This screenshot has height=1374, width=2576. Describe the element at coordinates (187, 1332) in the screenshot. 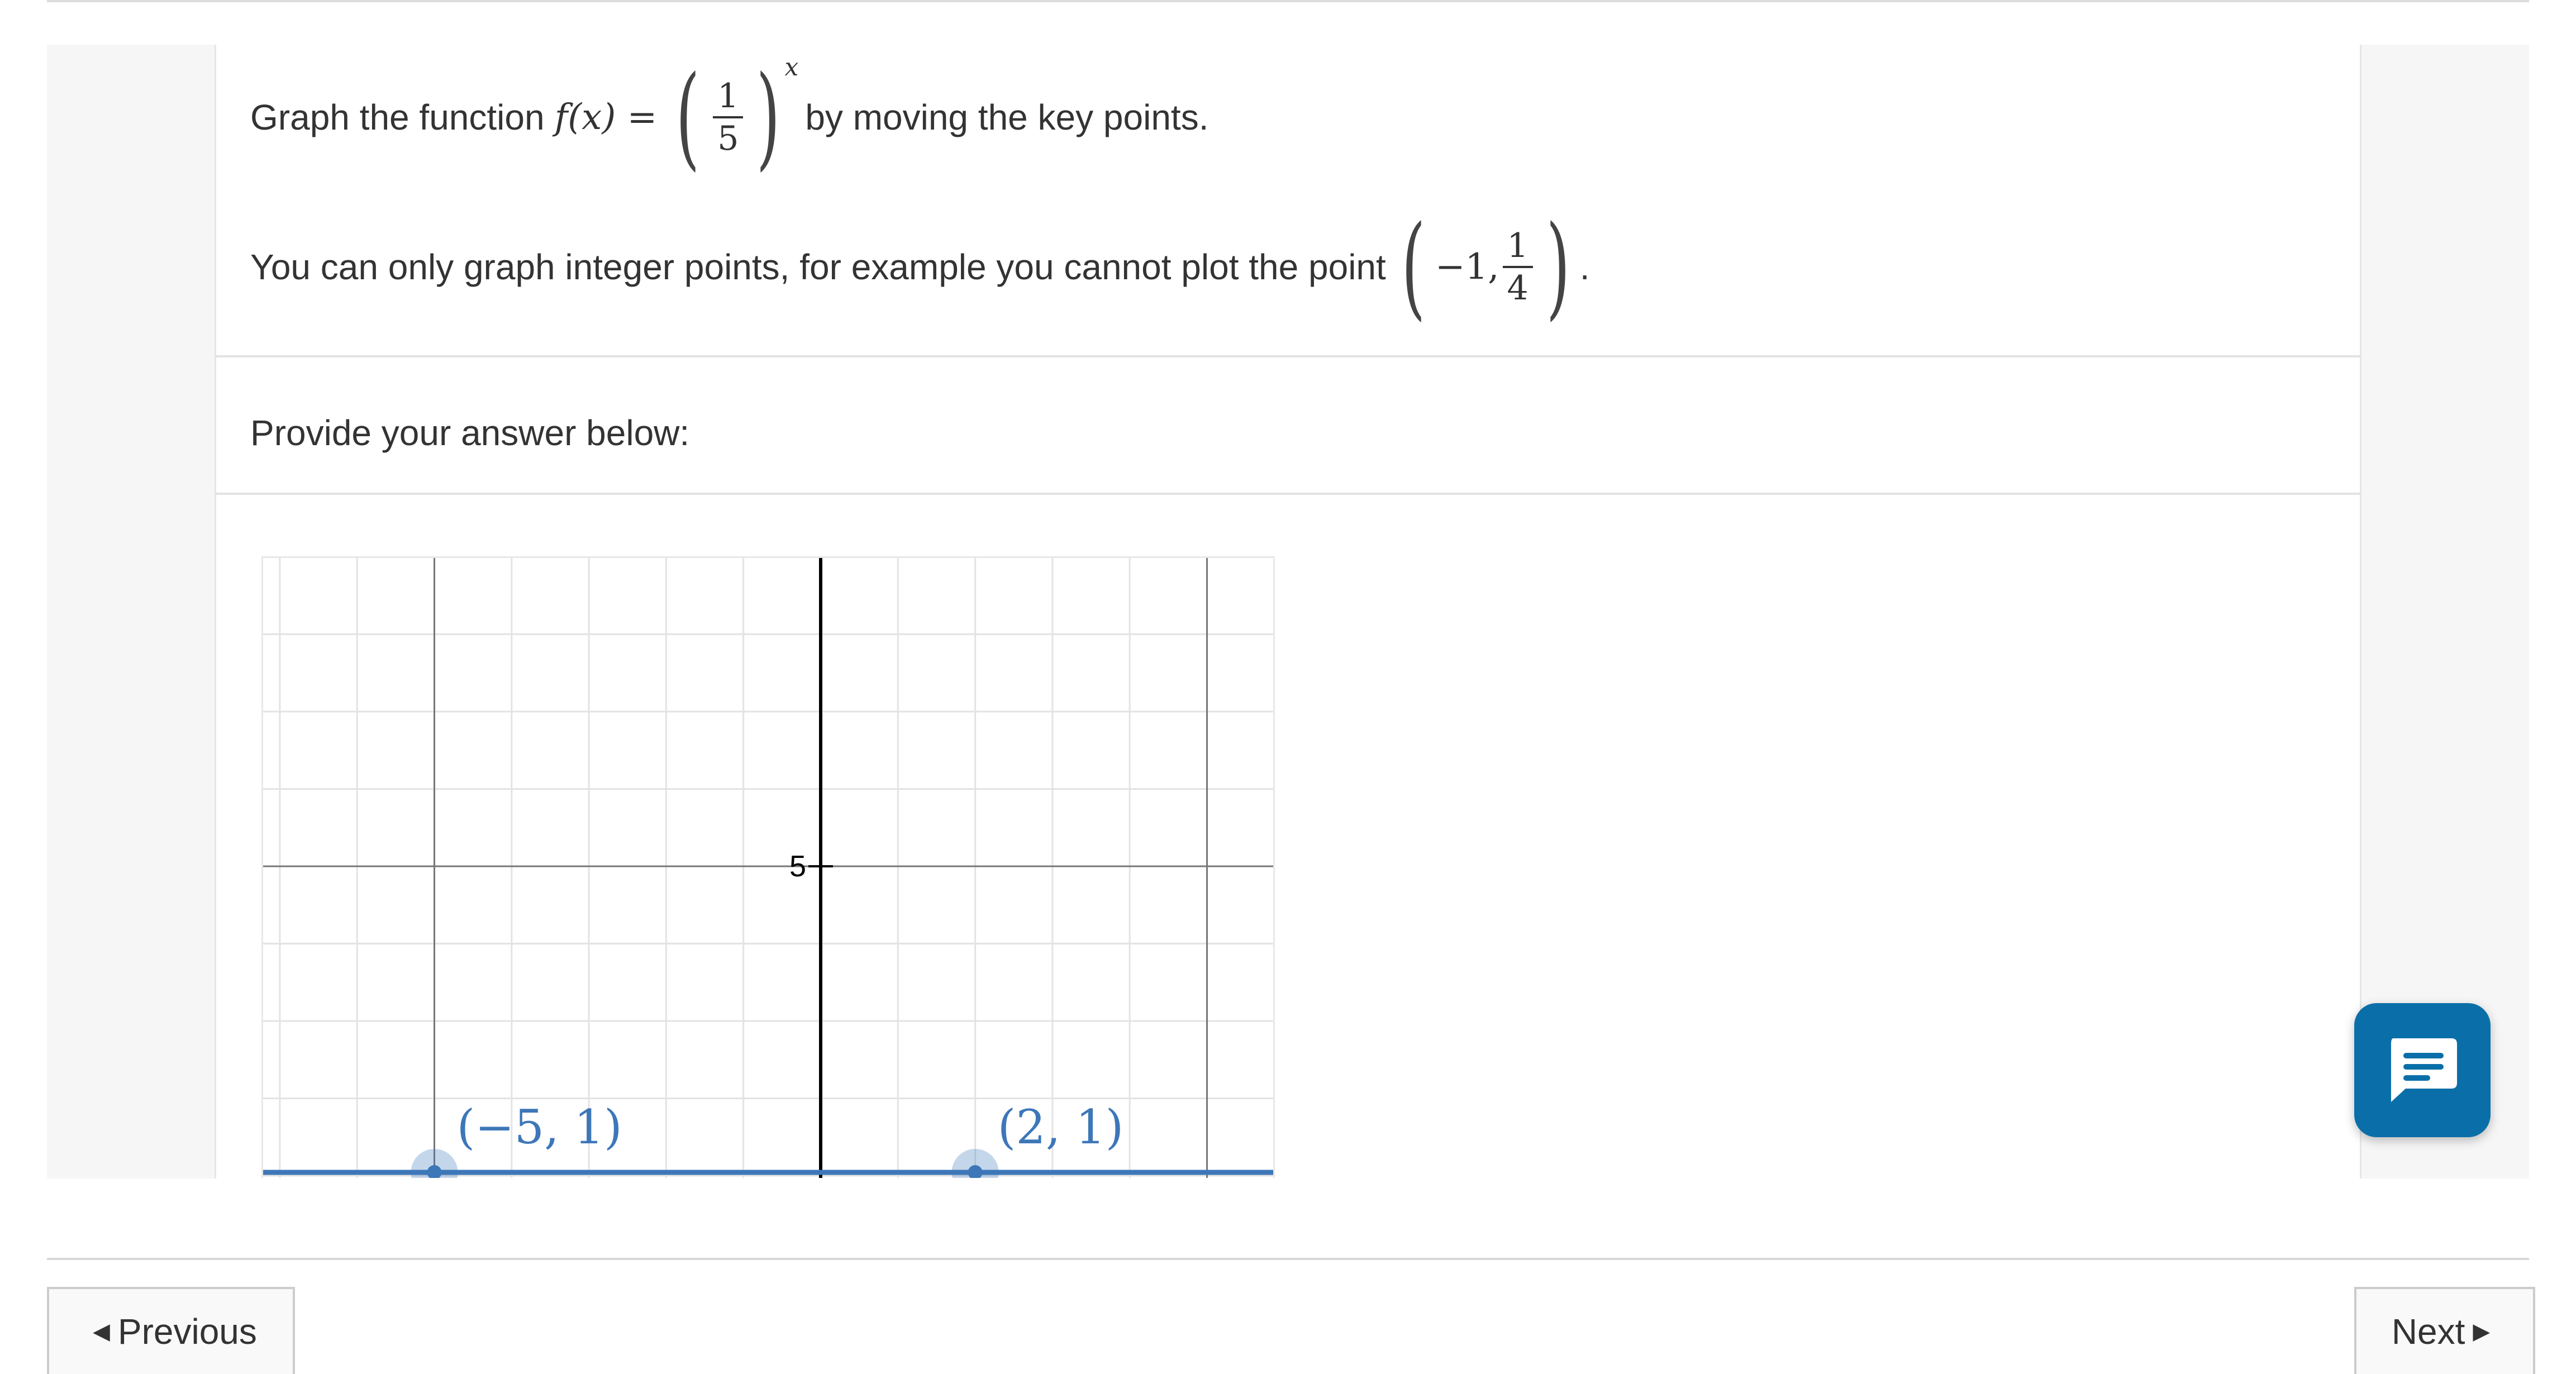

I see `previous-label: Previous` at that location.